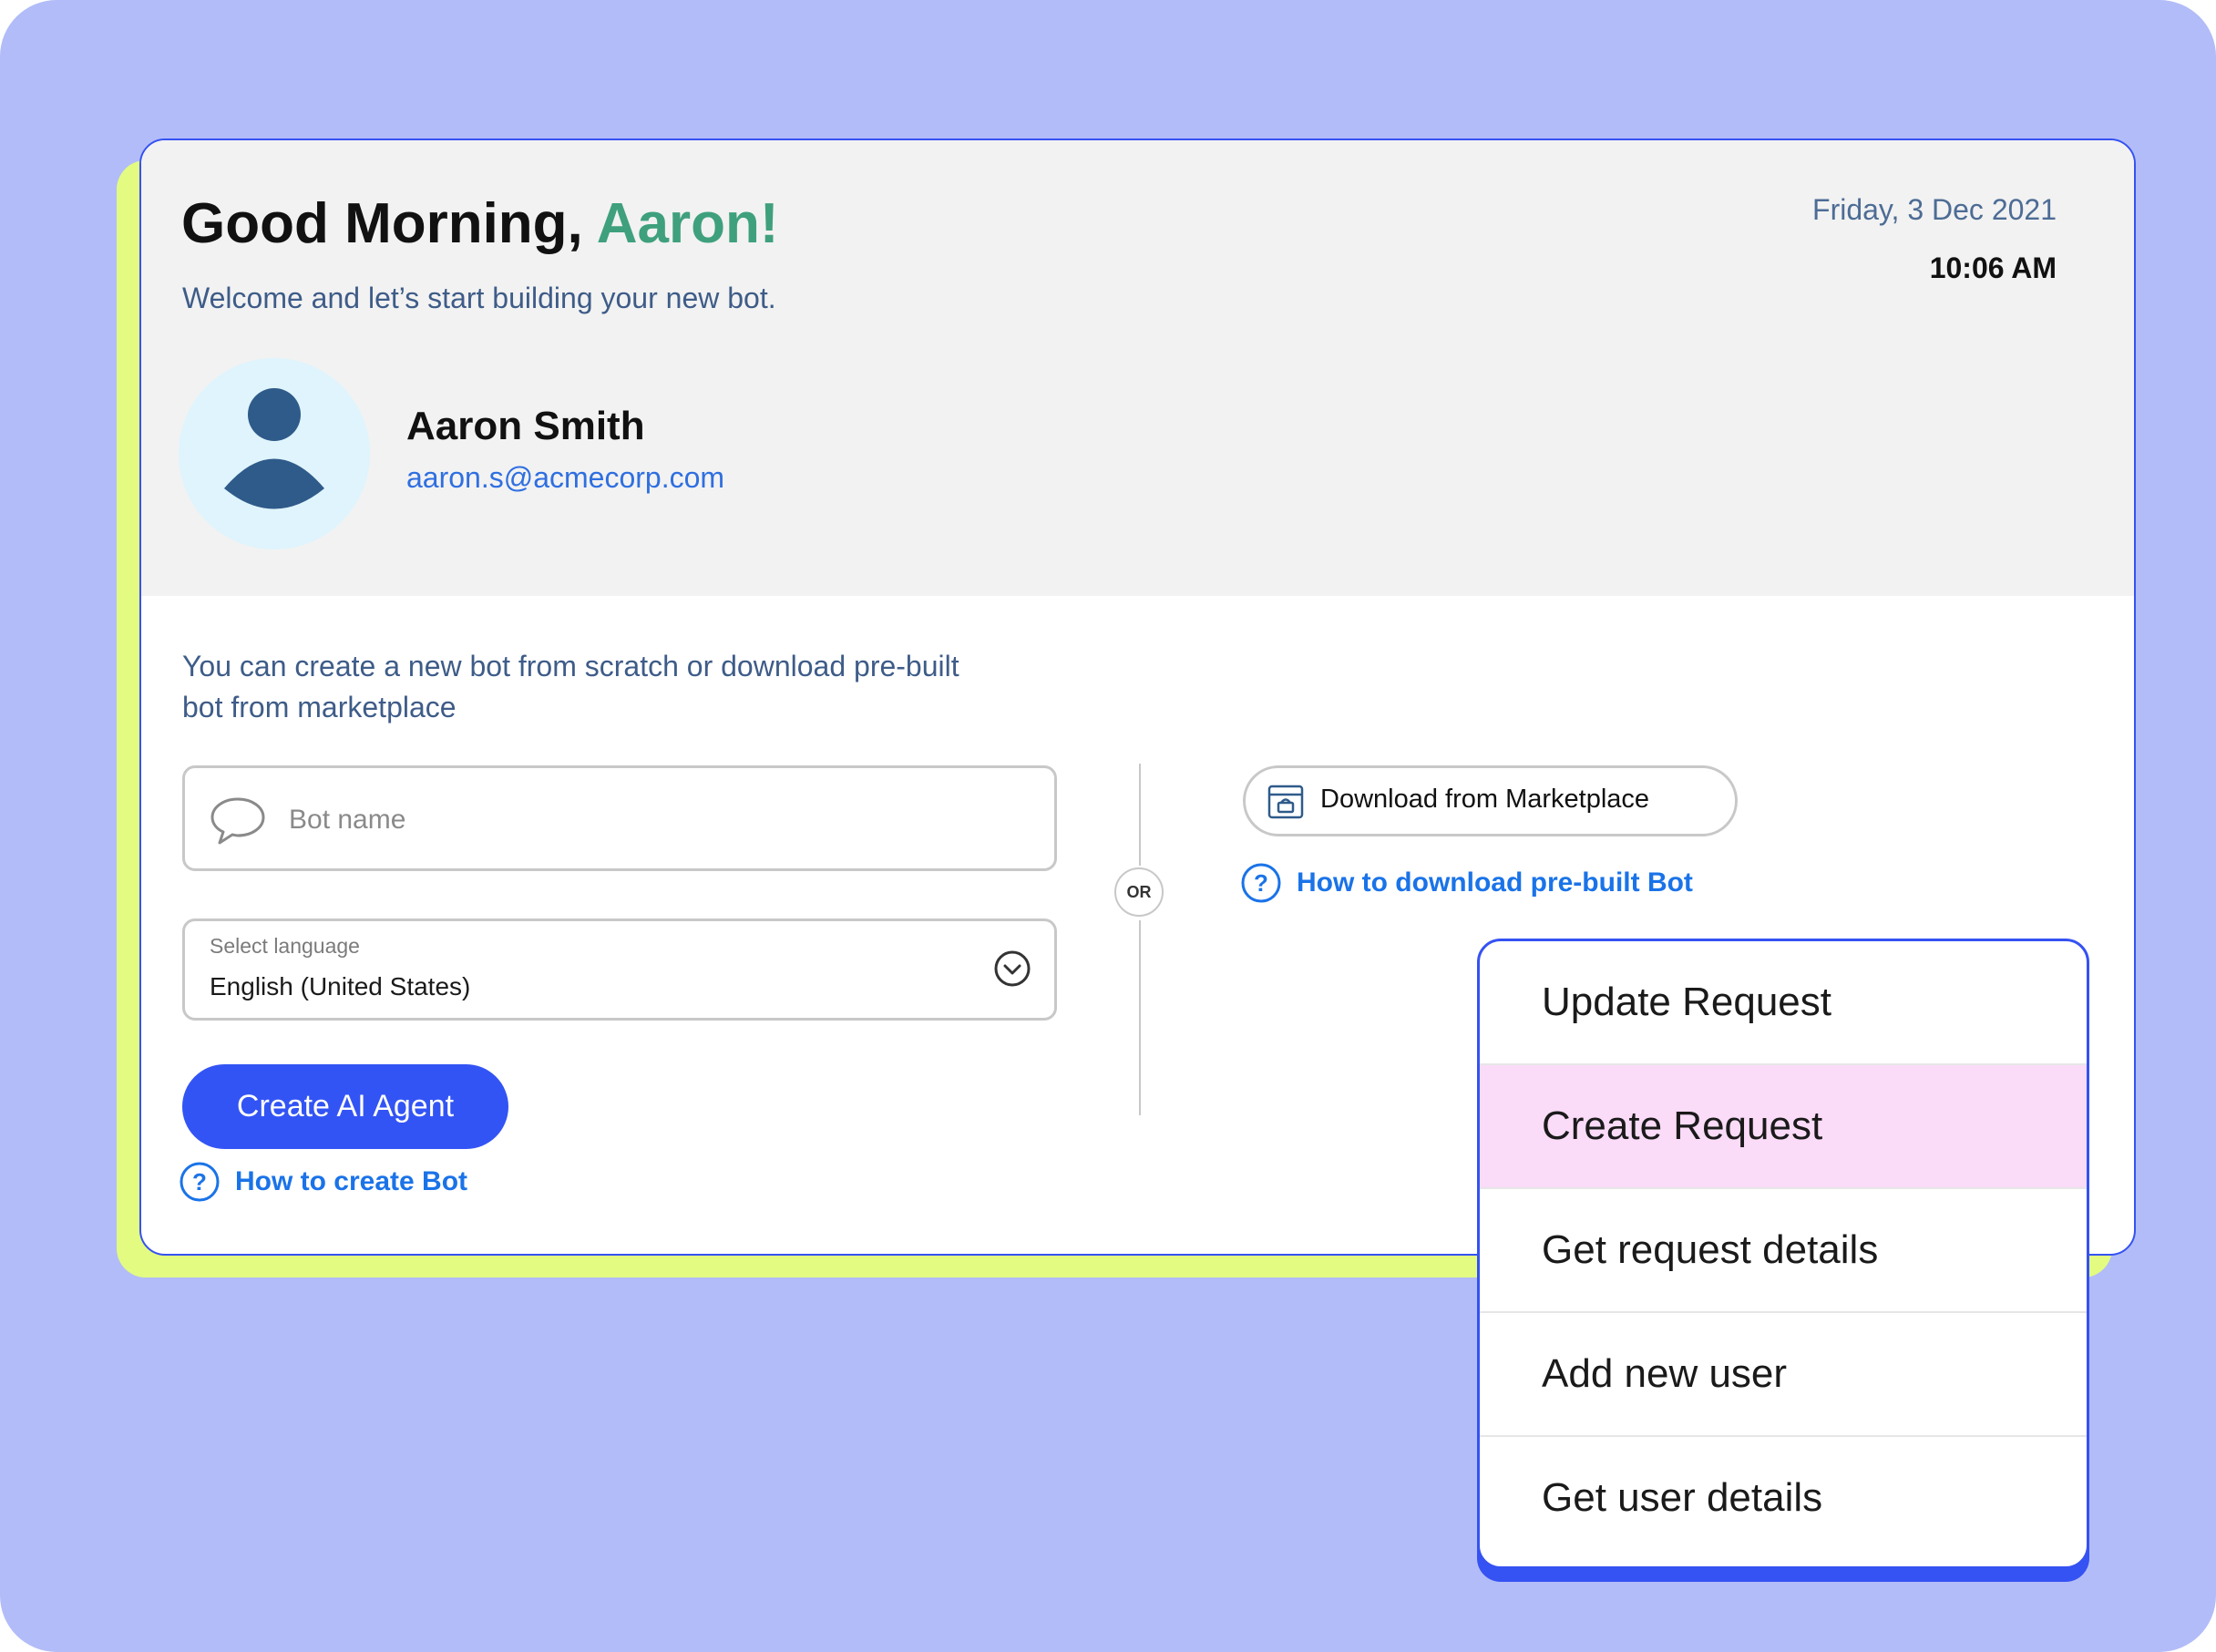 This screenshot has height=1652, width=2216. I want to click on avatar, so click(274, 453).